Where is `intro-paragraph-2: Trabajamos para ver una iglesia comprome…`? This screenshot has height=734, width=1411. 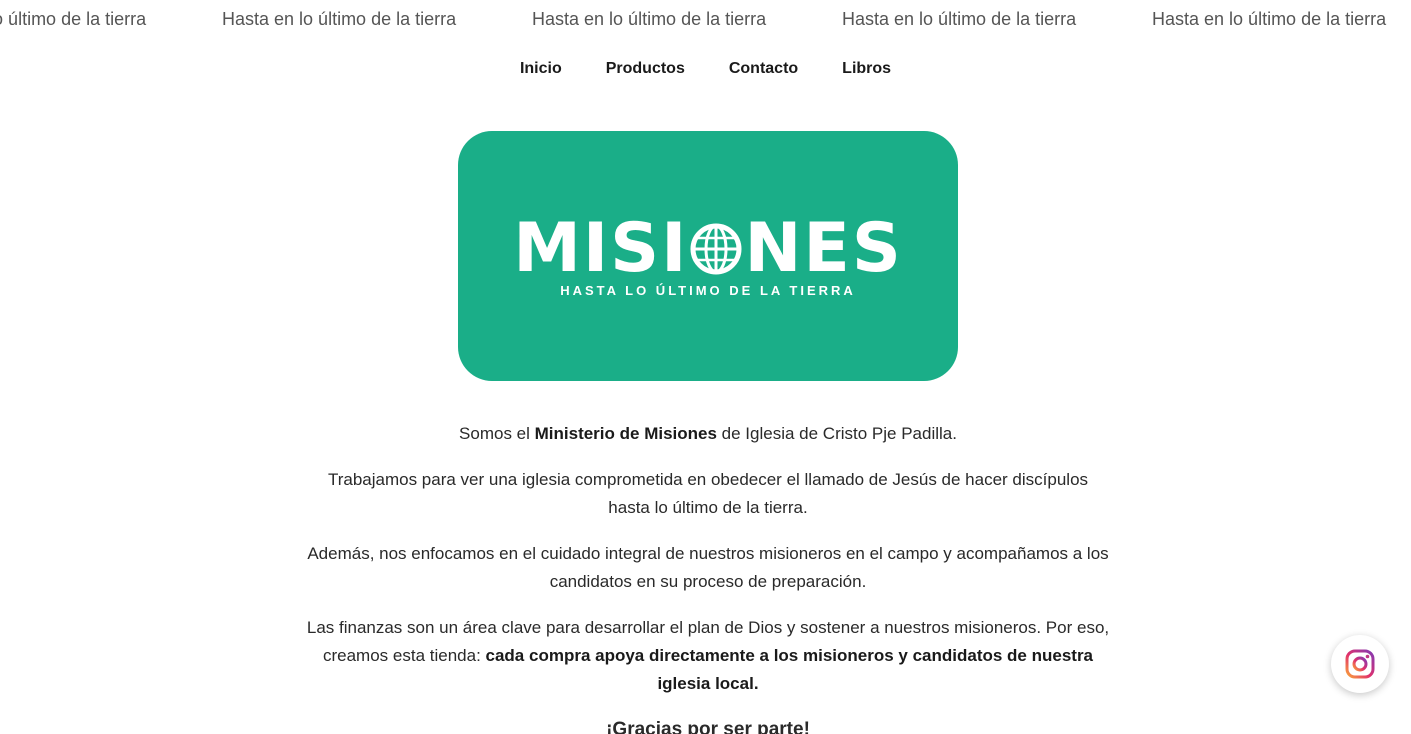
intro-paragraph-2: Trabajamos para ver una iglesia comprome… is located at coordinates (708, 493).